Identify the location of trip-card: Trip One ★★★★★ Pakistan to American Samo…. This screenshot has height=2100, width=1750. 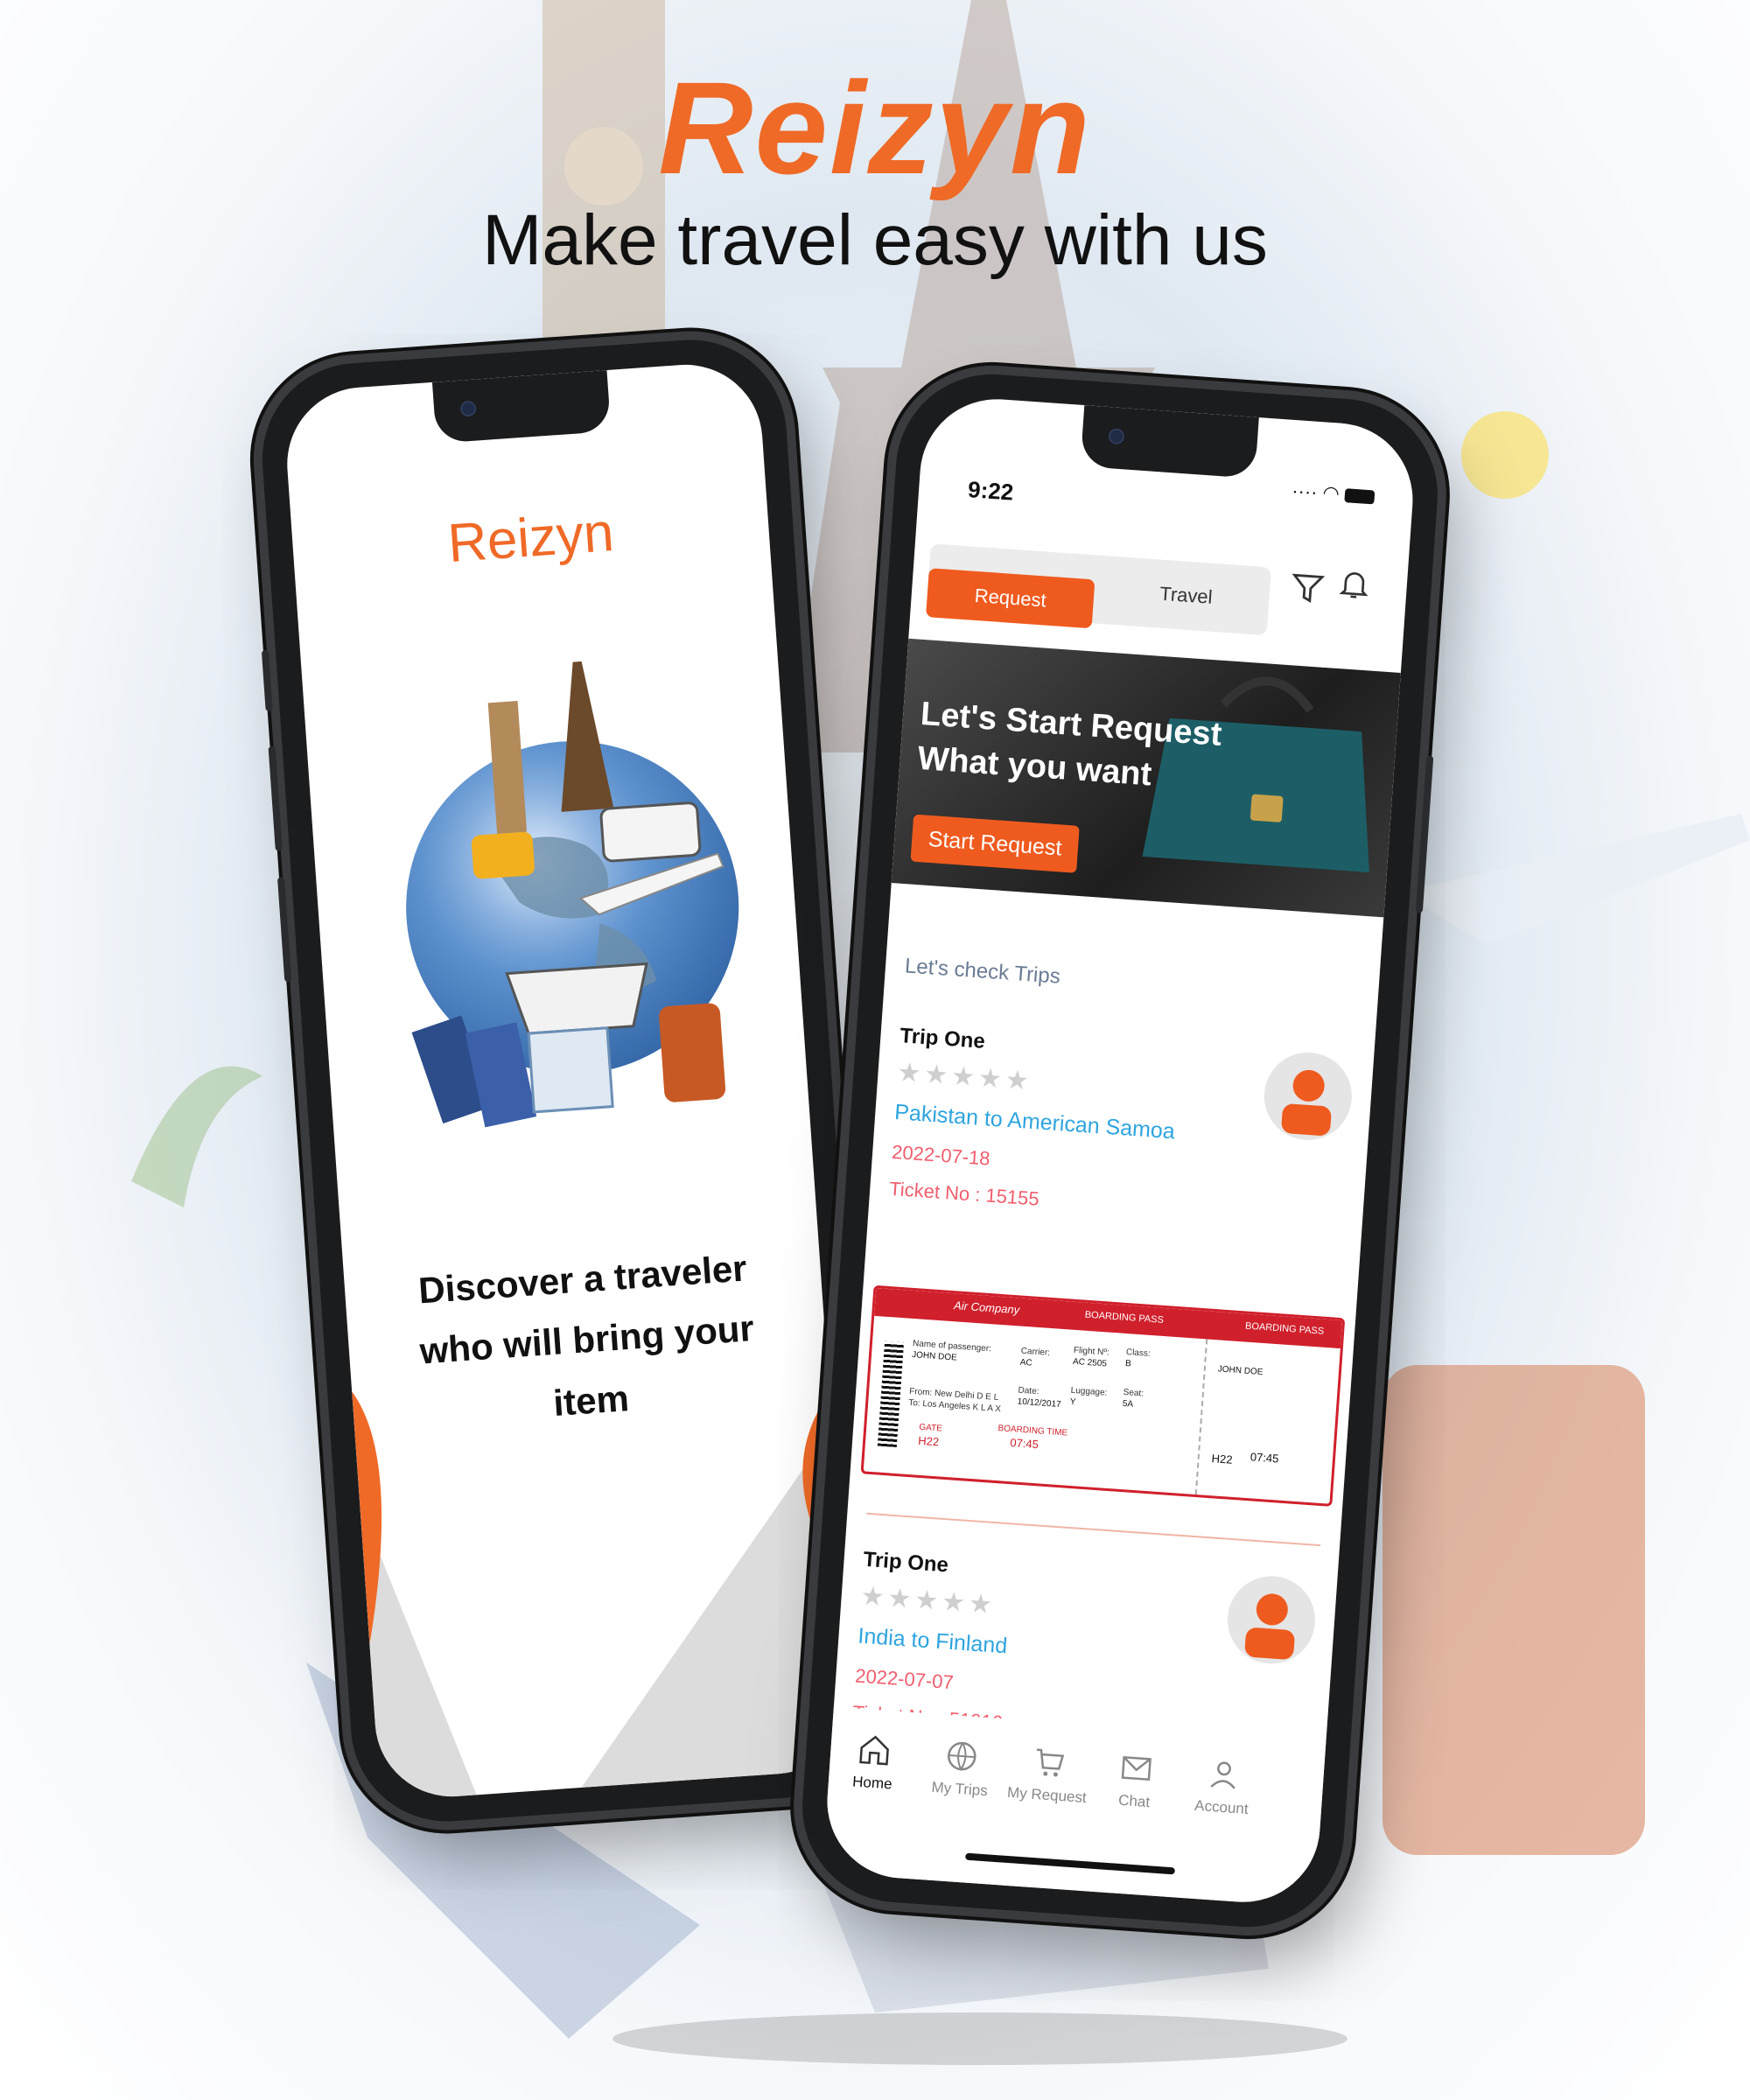
(1121, 1128).